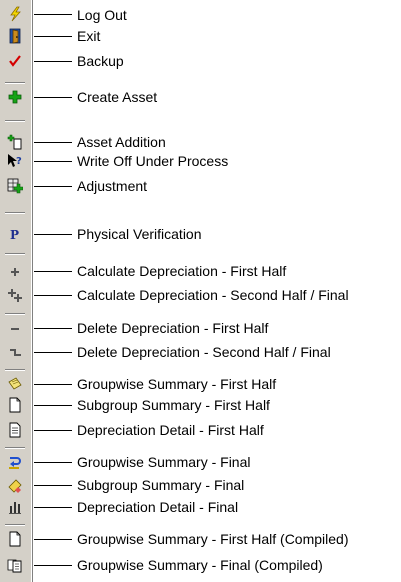 This screenshot has width=401, height=582. I want to click on grid-plus-icon, so click(15, 186).